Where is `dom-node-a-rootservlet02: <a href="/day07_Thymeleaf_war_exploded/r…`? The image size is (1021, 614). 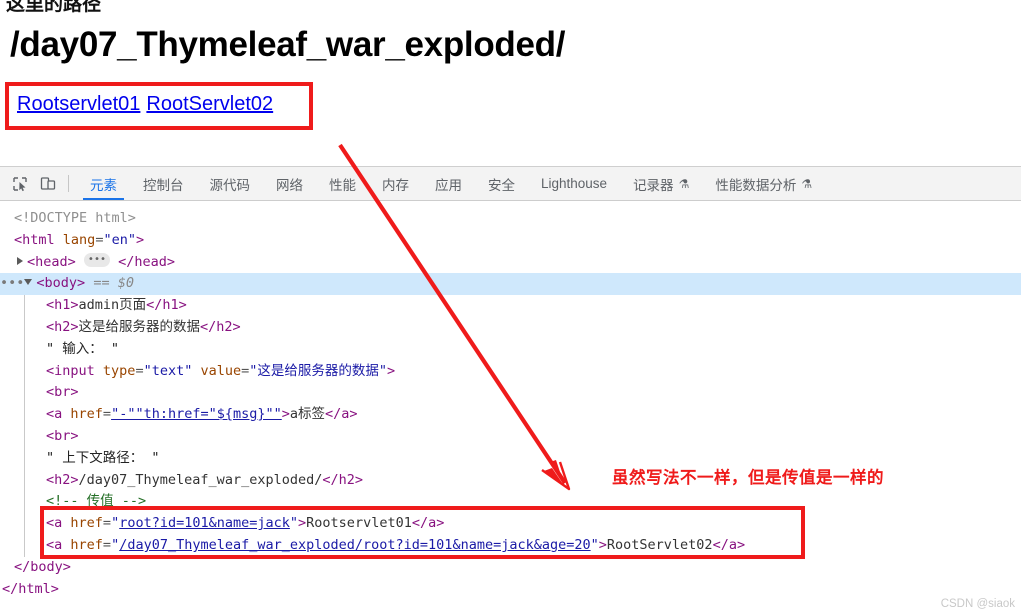 dom-node-a-rootservlet02: <a href="/day07_Thymeleaf_war_exploded/r… is located at coordinates (510, 546).